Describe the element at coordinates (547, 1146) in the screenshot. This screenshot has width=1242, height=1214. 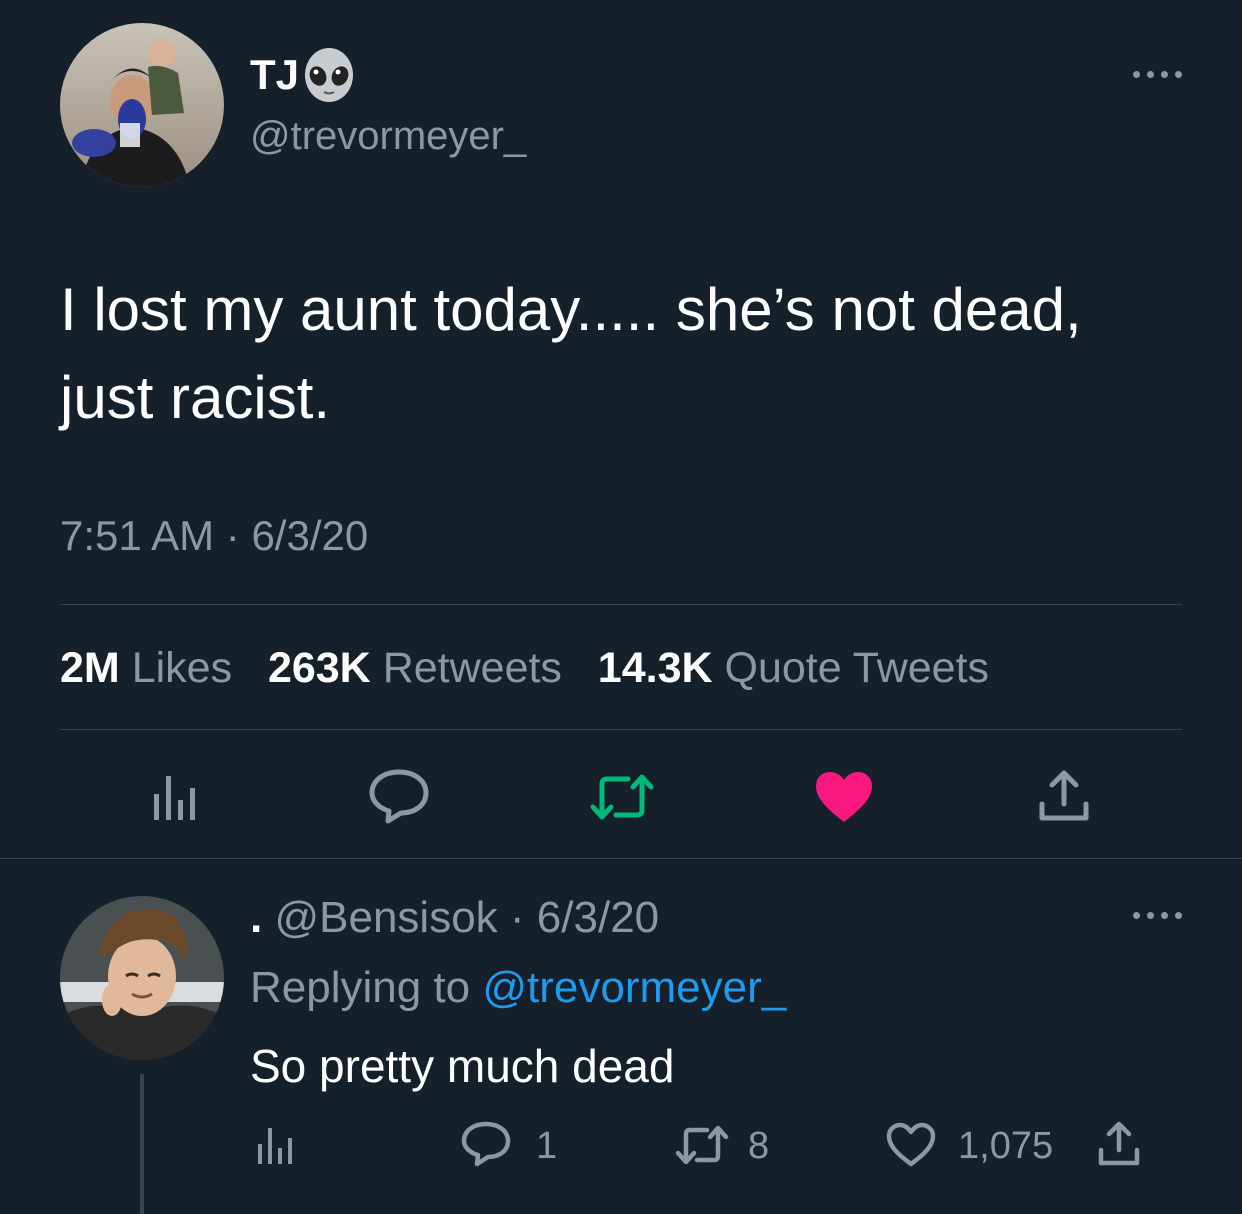
I see `reply-comment-count: 1` at that location.